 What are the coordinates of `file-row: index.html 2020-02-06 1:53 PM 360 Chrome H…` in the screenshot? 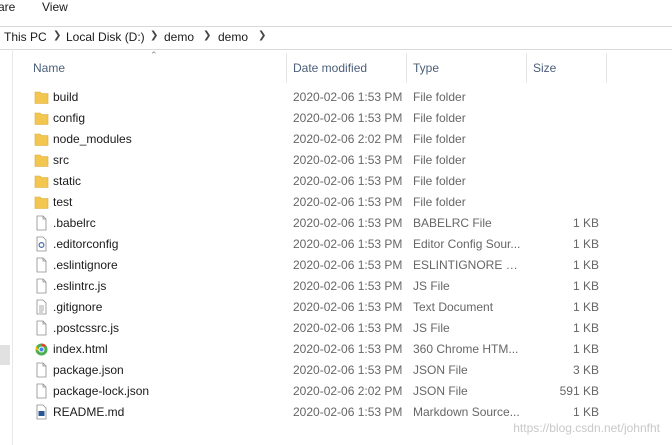 It's located at (347, 349).